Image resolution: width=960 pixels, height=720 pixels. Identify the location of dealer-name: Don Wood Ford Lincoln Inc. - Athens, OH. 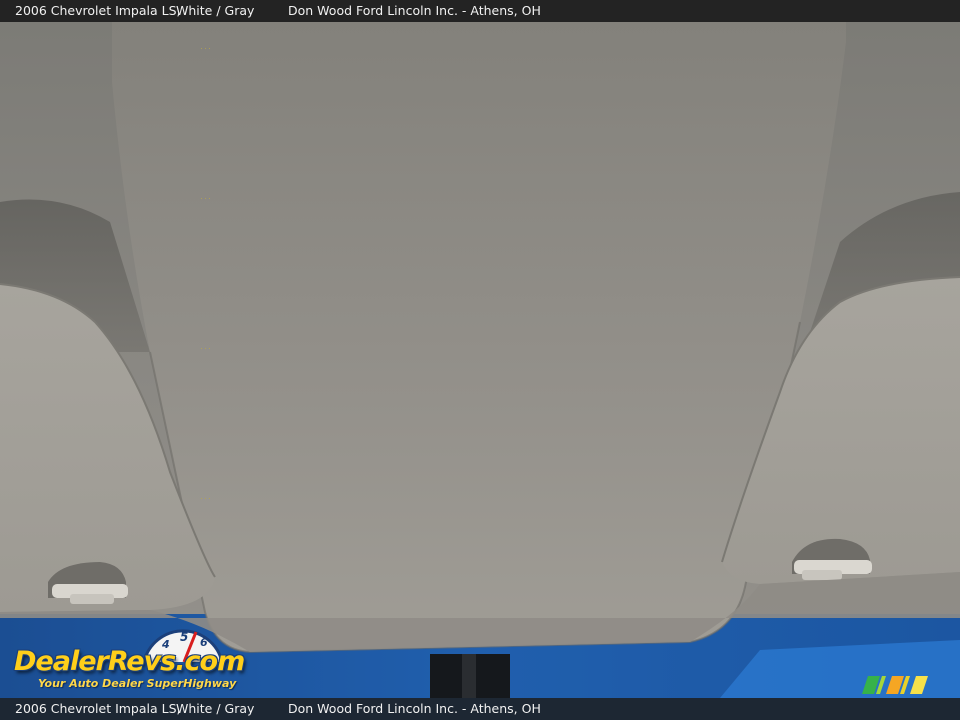
(414, 10).